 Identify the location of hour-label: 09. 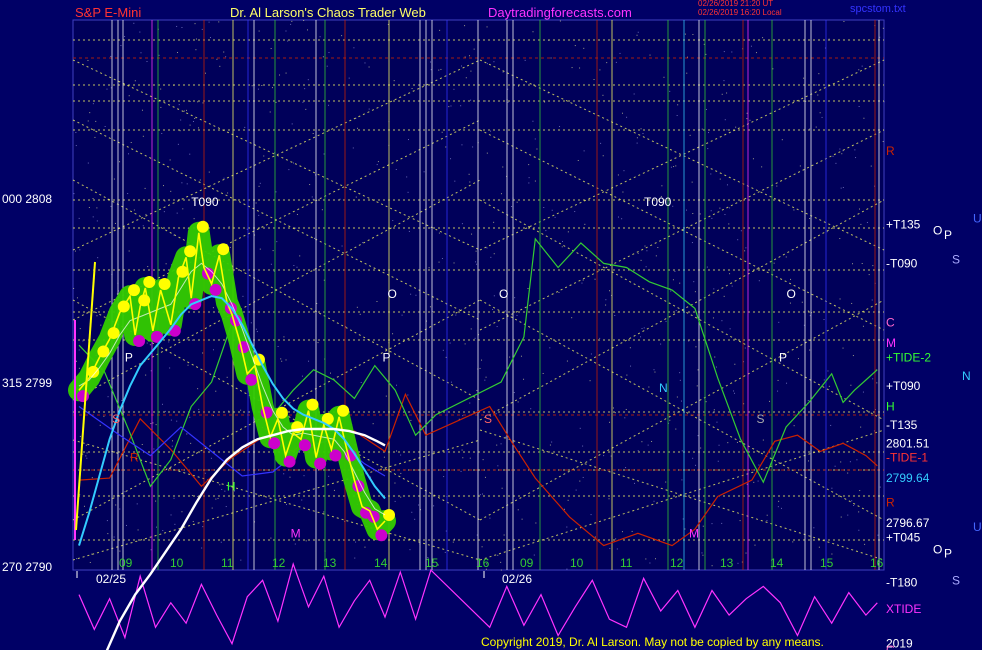
(527, 563).